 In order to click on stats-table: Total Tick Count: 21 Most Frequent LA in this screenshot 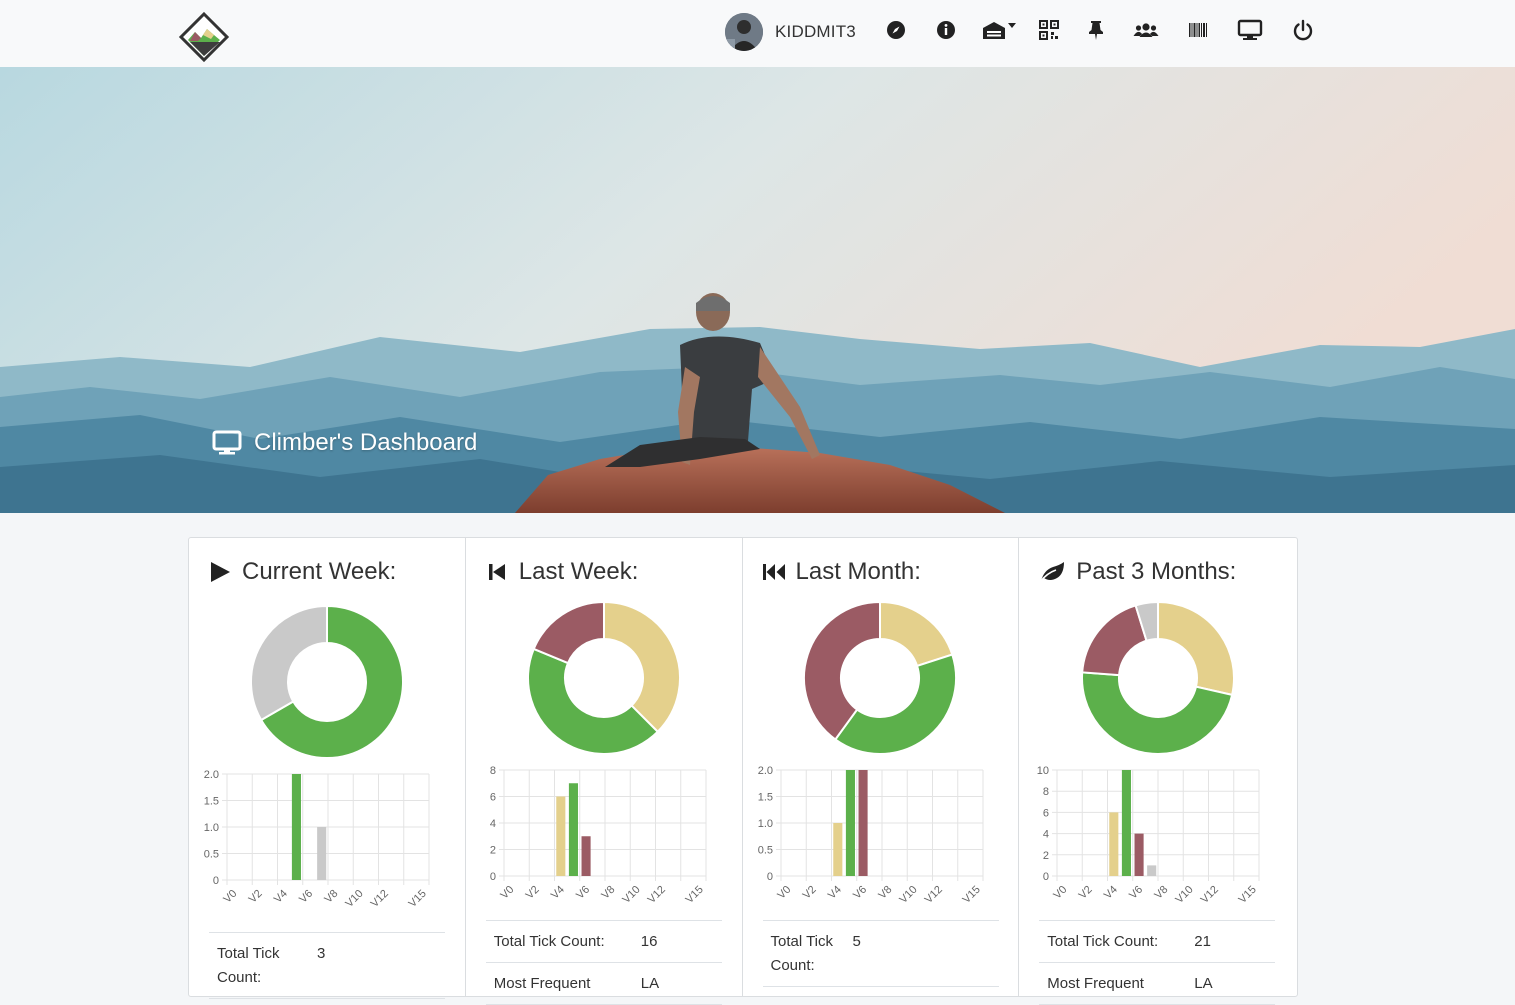, I will do `click(1157, 962)`.